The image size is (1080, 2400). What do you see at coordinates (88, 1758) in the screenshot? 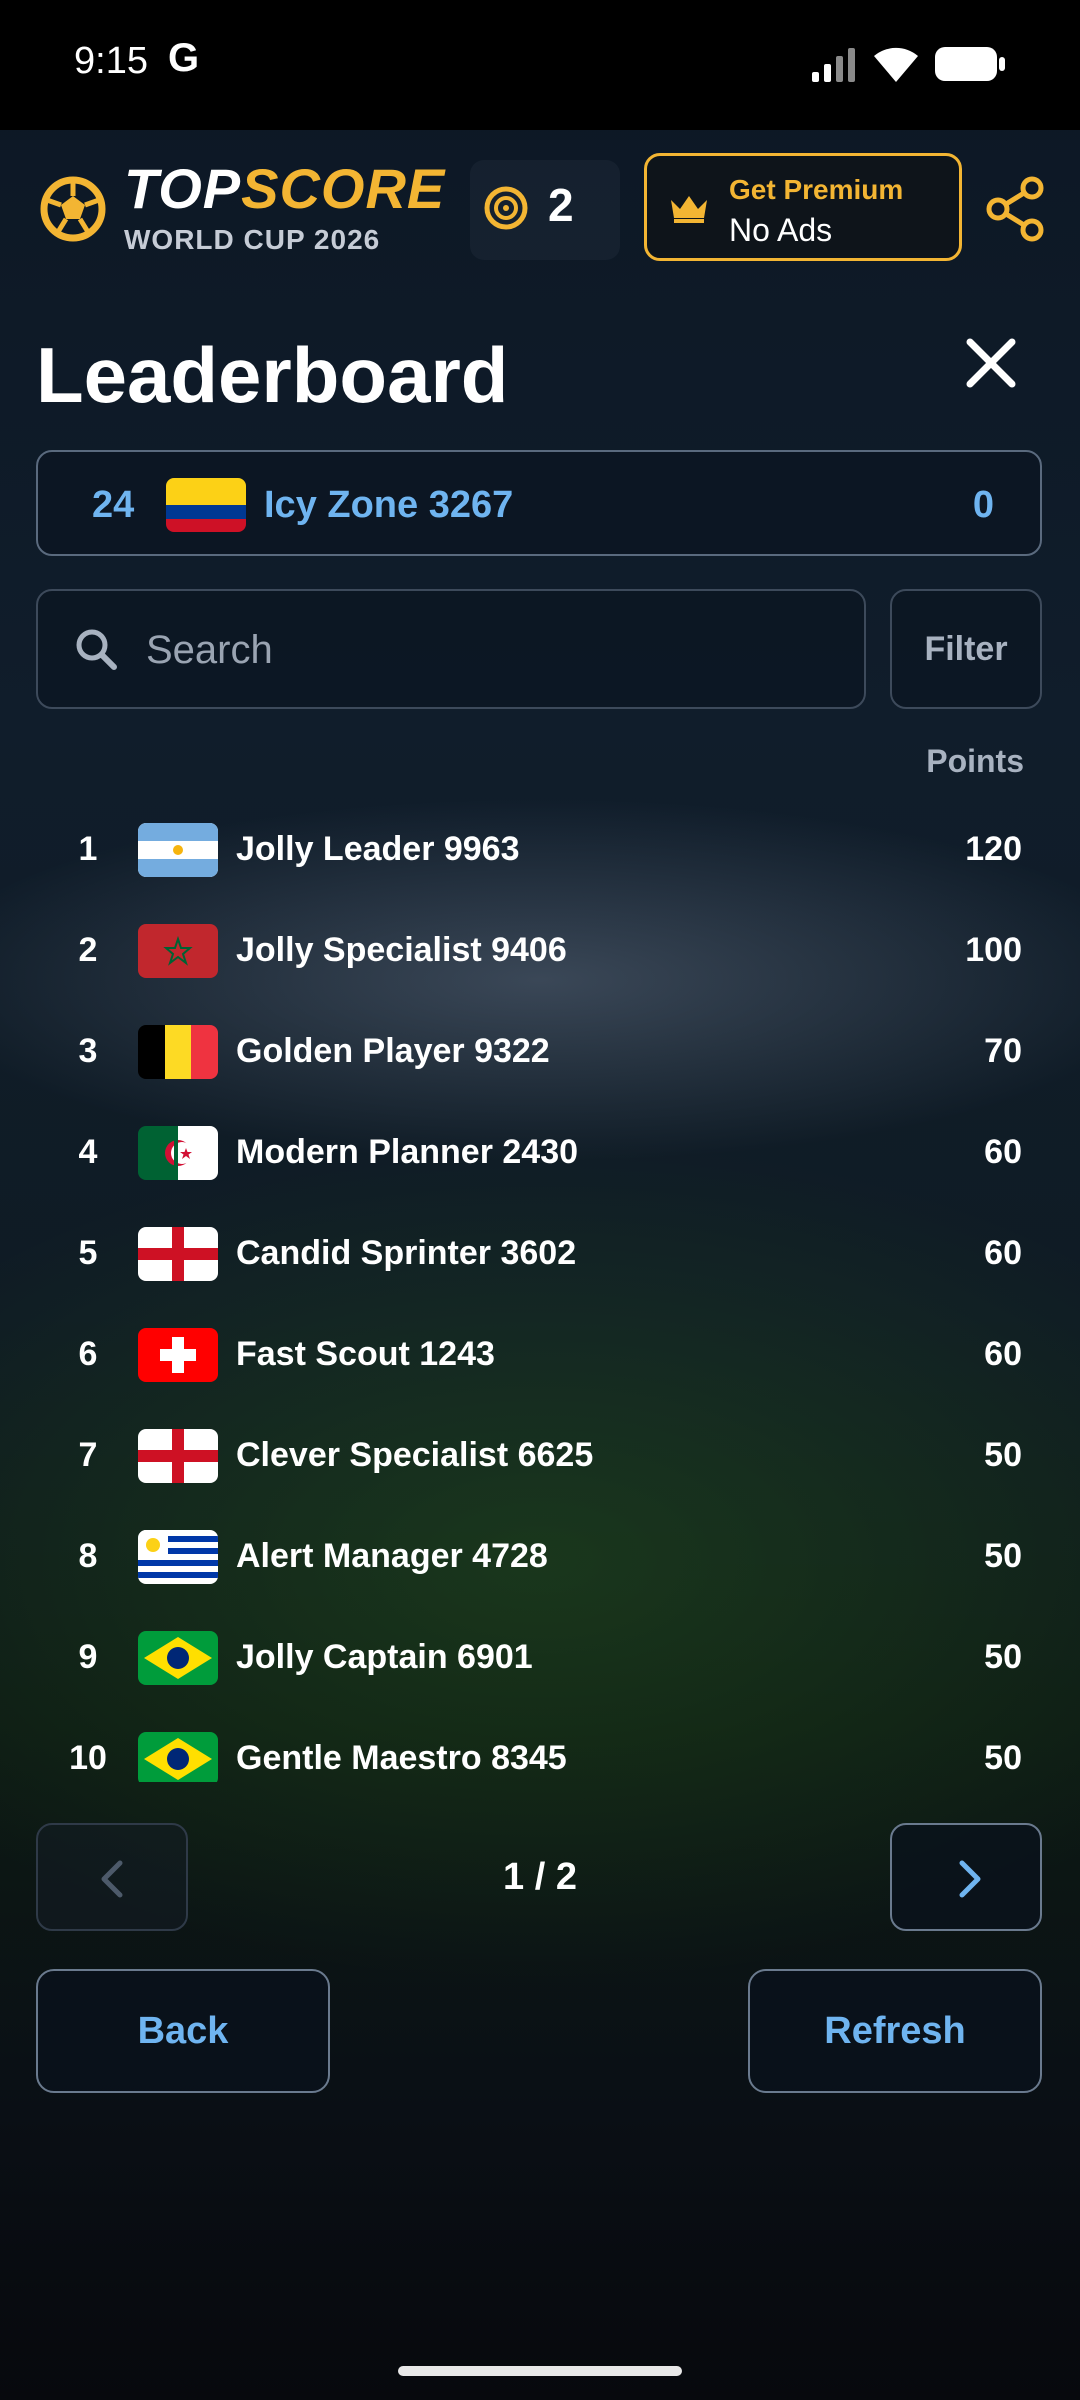
I see `row-rank: 10` at bounding box center [88, 1758].